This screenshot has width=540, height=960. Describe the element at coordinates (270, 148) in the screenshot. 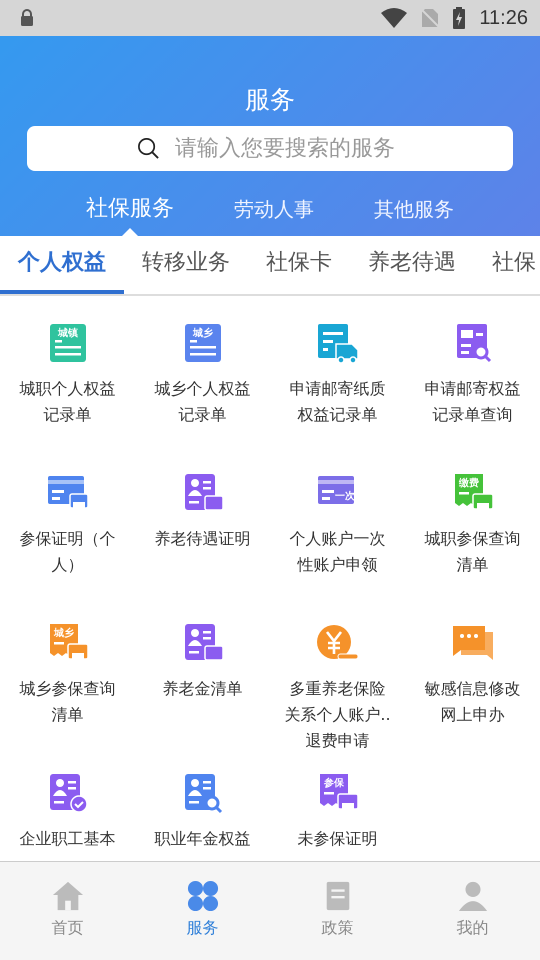

I see `search-field: 请输入您要搜索的服务` at that location.